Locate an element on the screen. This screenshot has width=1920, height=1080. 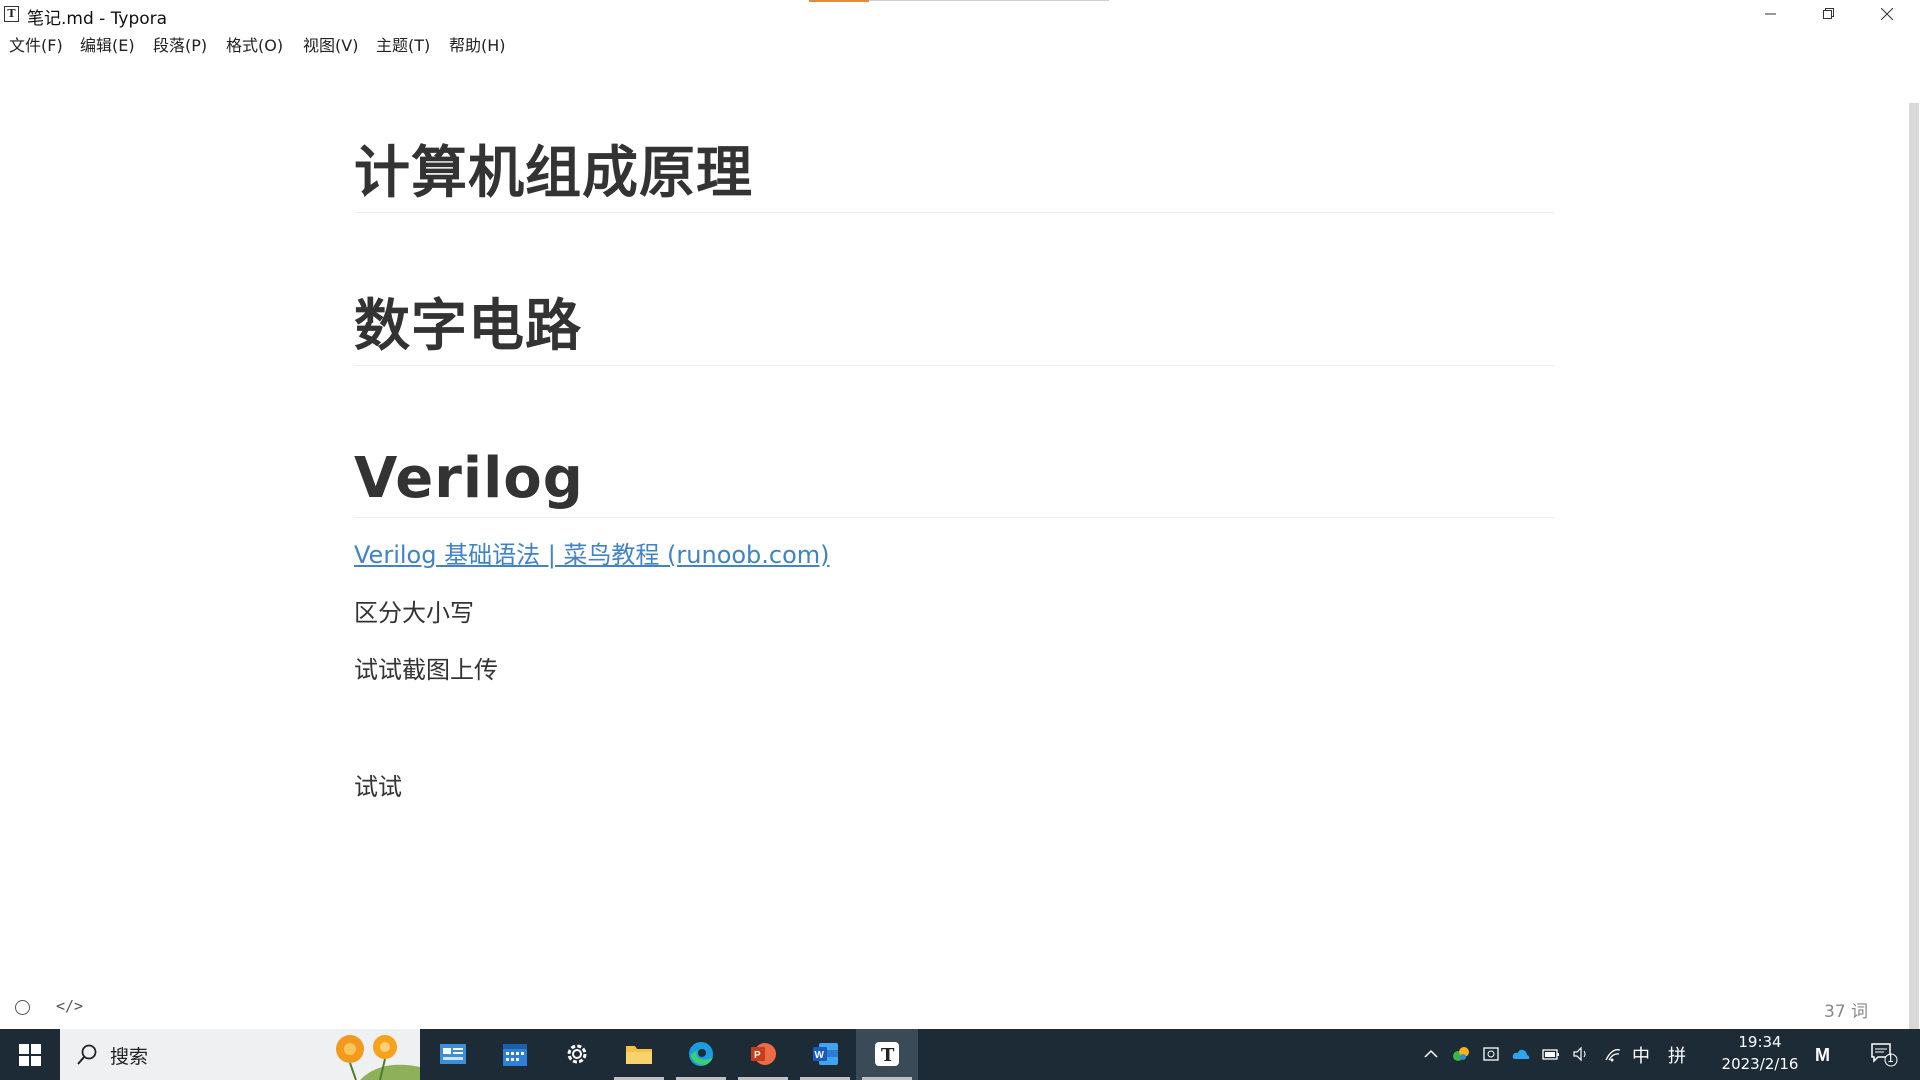
window-title: 笔记.md - Typora is located at coordinates (97, 19).